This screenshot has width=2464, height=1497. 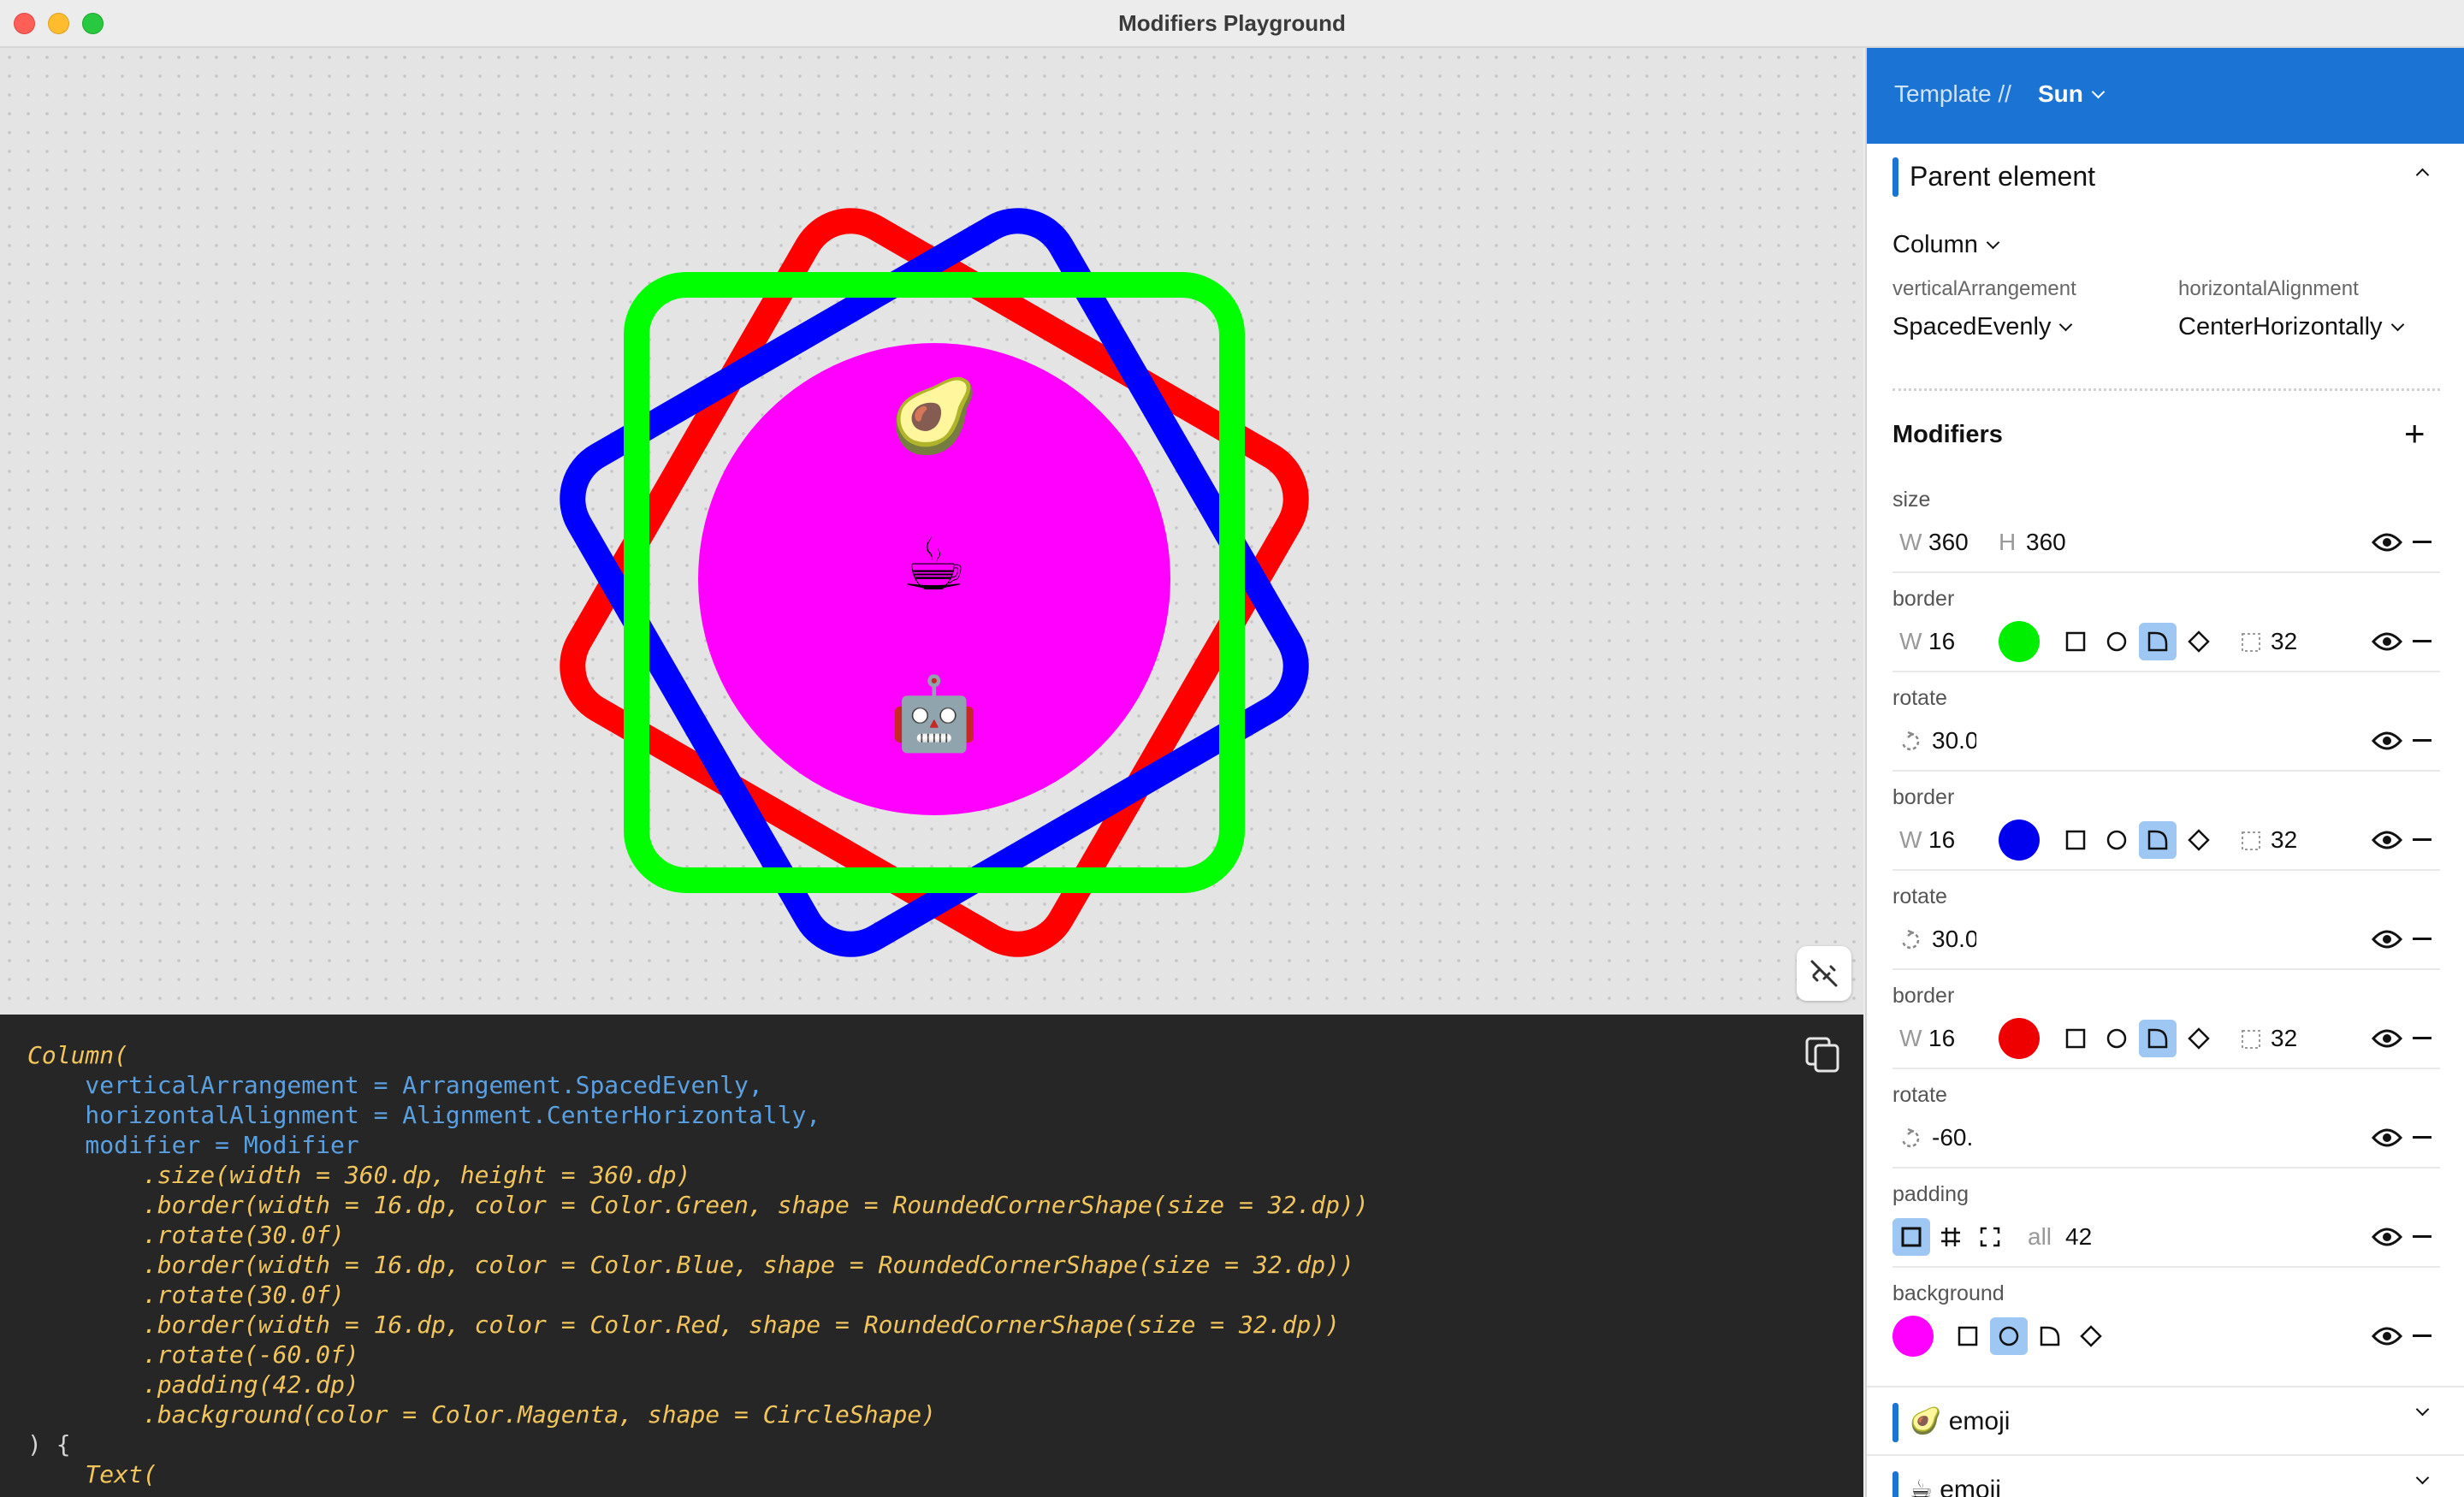 I want to click on code-line: .size(width = 360.dp, height = 360.dp), so click(x=359, y=1175).